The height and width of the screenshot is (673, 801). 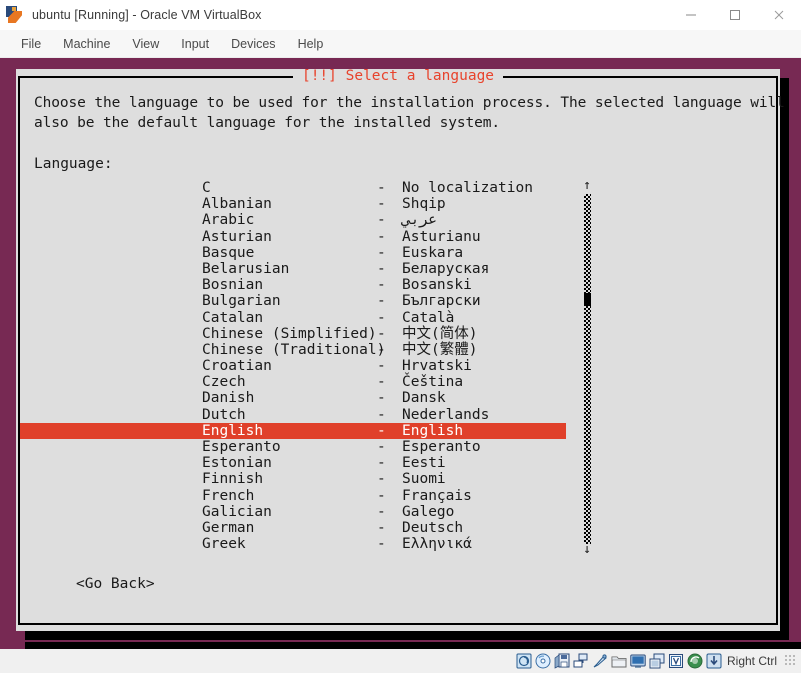 I want to click on language-row: Bulgarian - Български, so click(x=398, y=301).